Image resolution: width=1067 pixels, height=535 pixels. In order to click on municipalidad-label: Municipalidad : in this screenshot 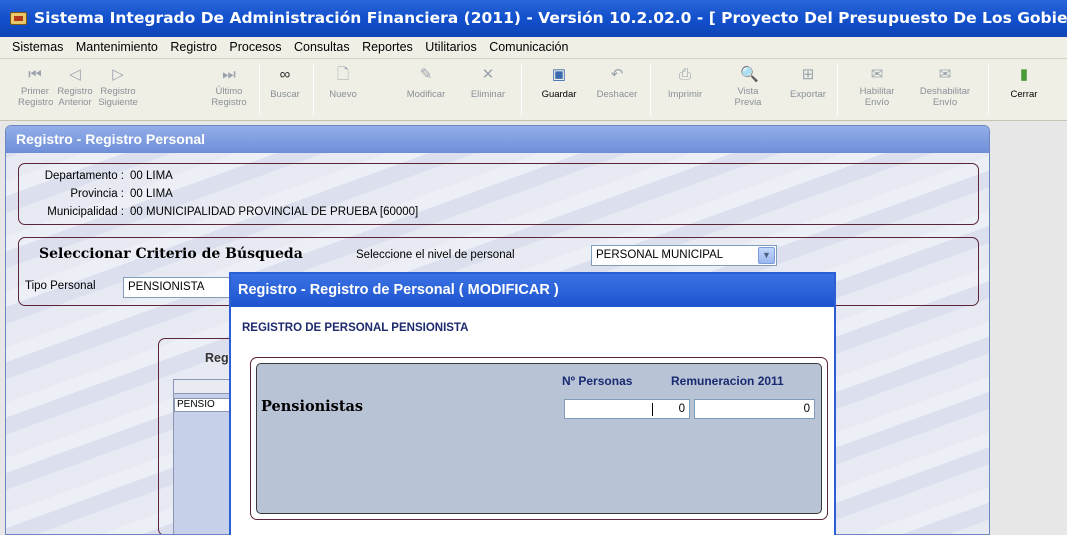, I will do `click(85, 212)`.